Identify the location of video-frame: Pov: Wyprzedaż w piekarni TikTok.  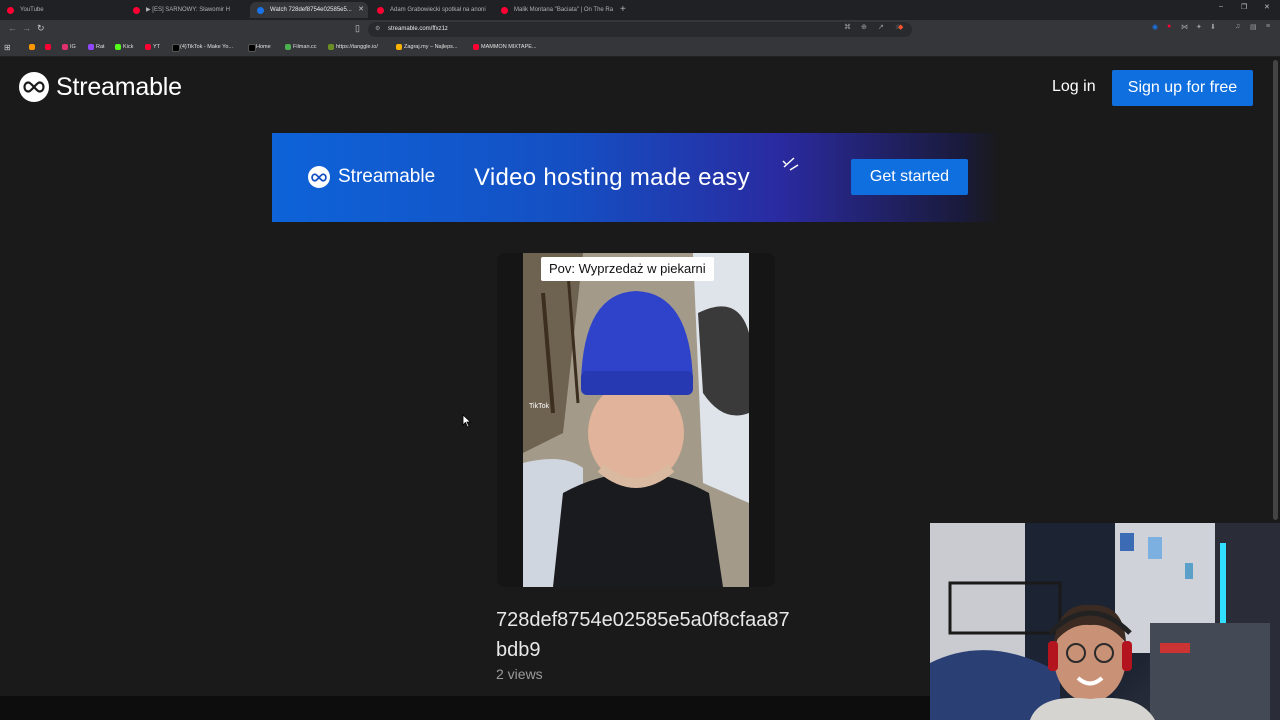
(636, 420).